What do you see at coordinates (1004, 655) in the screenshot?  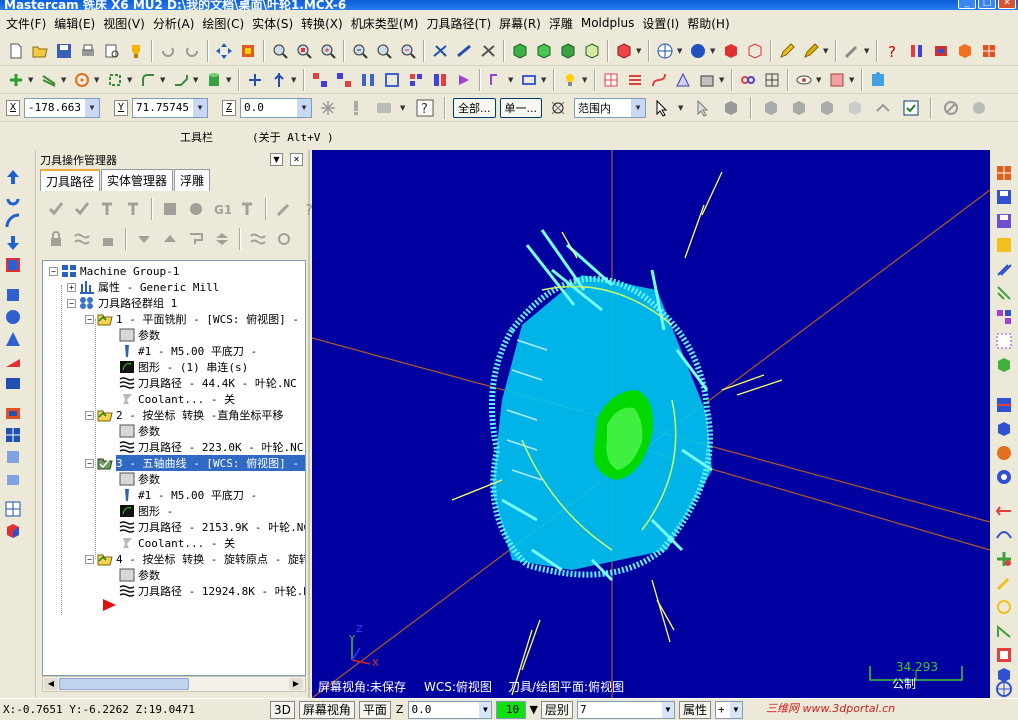 I see `right-tool-20-icon` at bounding box center [1004, 655].